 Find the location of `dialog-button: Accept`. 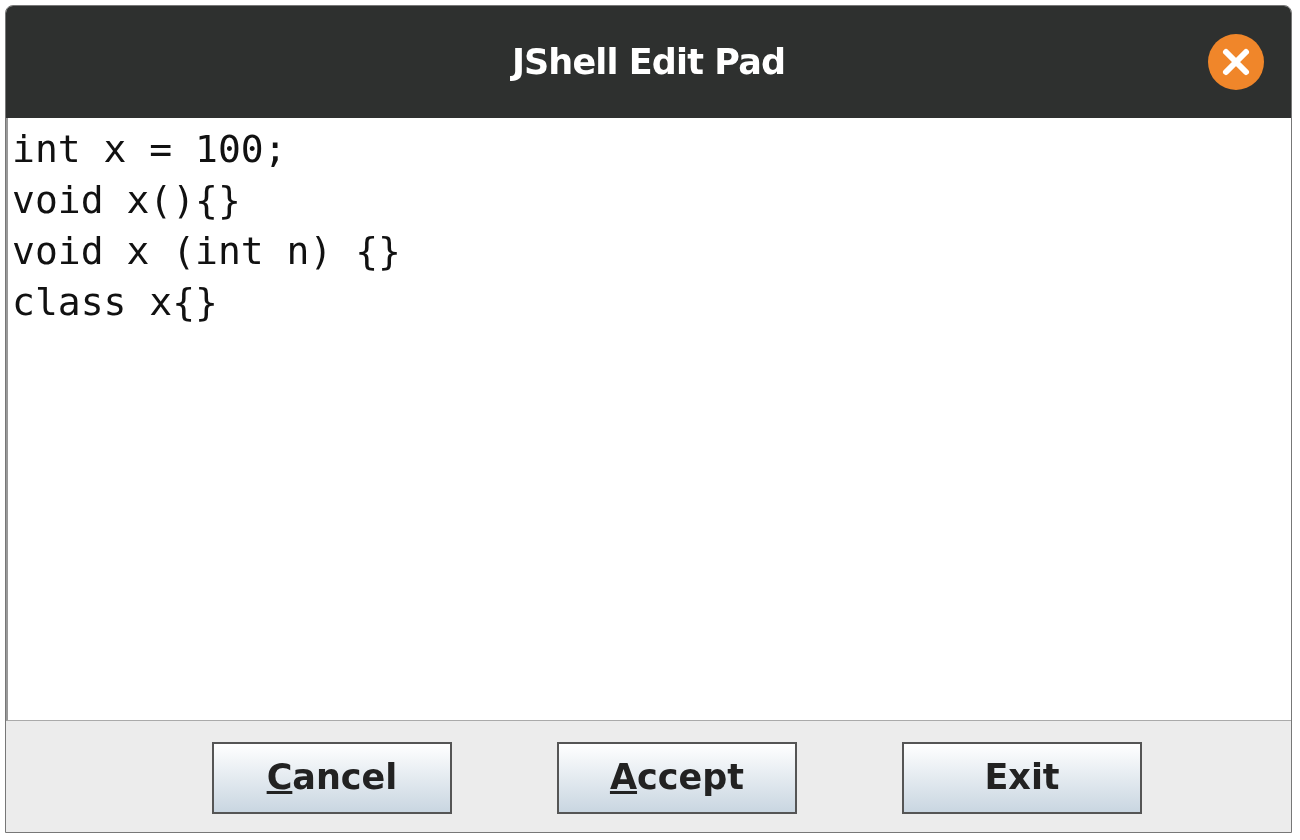

dialog-button: Accept is located at coordinates (677, 777).